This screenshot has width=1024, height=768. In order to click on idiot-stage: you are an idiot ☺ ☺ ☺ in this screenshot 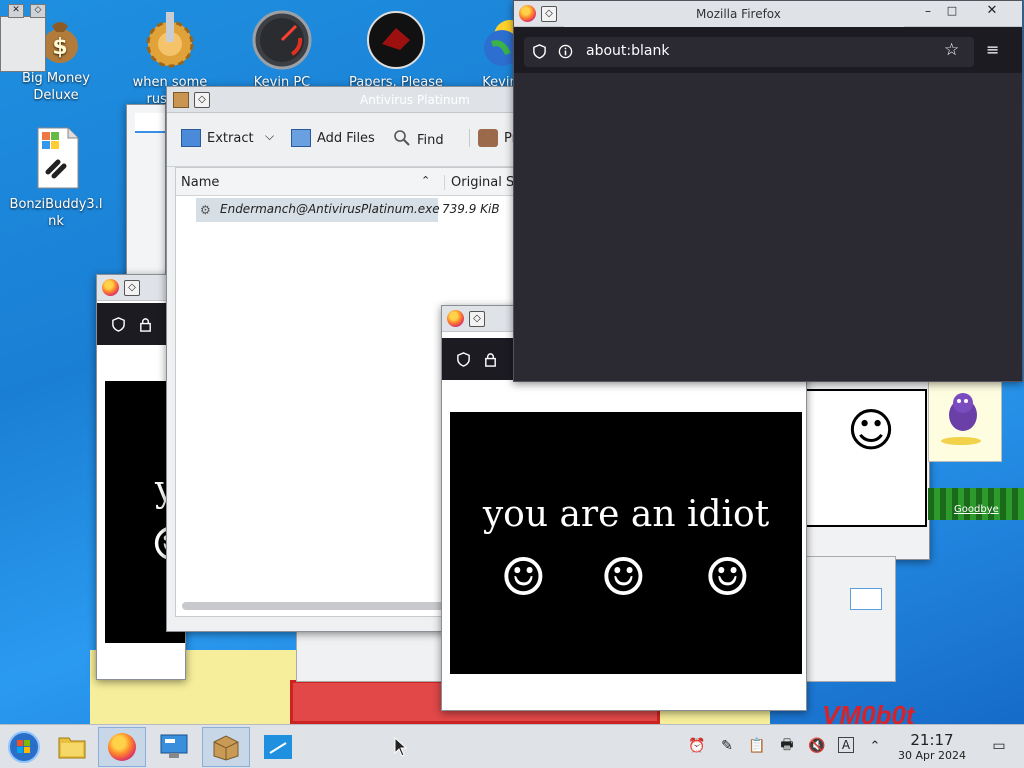, I will do `click(626, 543)`.